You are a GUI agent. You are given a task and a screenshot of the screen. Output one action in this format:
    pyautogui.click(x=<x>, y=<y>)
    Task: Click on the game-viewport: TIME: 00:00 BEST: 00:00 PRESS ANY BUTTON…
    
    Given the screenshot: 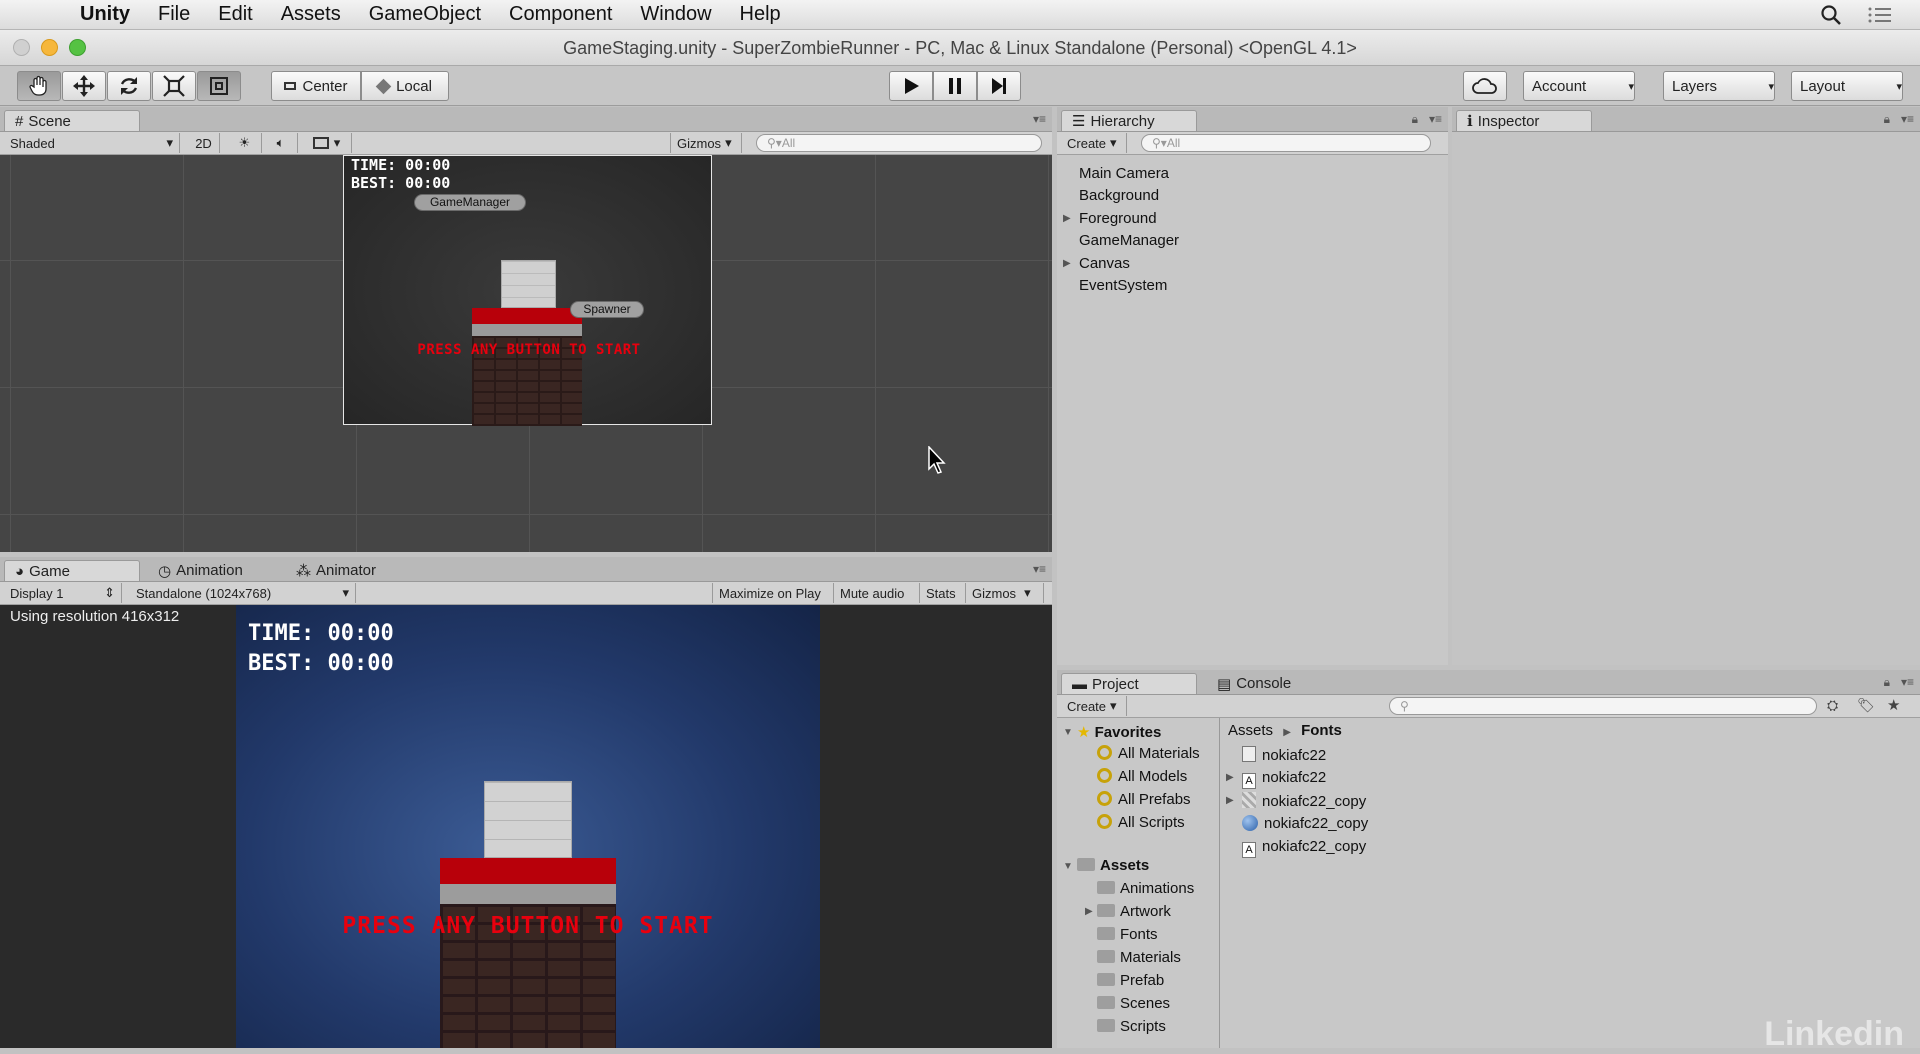 What is the action you would take?
    pyautogui.click(x=528, y=826)
    